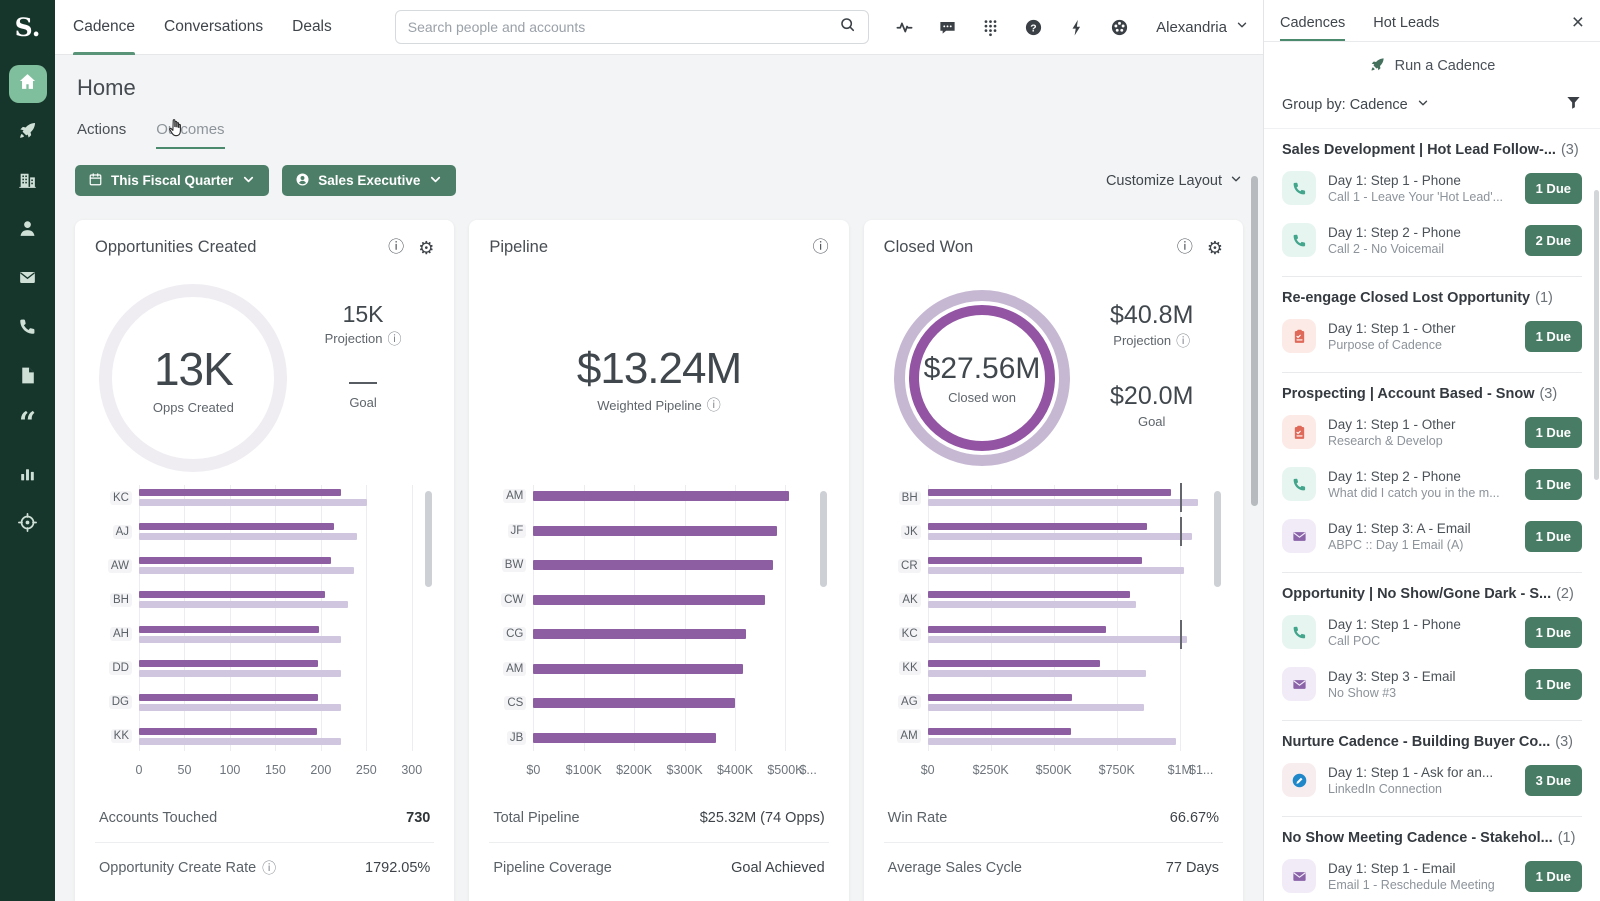 The image size is (1600, 901). Describe the element at coordinates (27, 84) in the screenshot. I see `sidebar-item-home` at that location.